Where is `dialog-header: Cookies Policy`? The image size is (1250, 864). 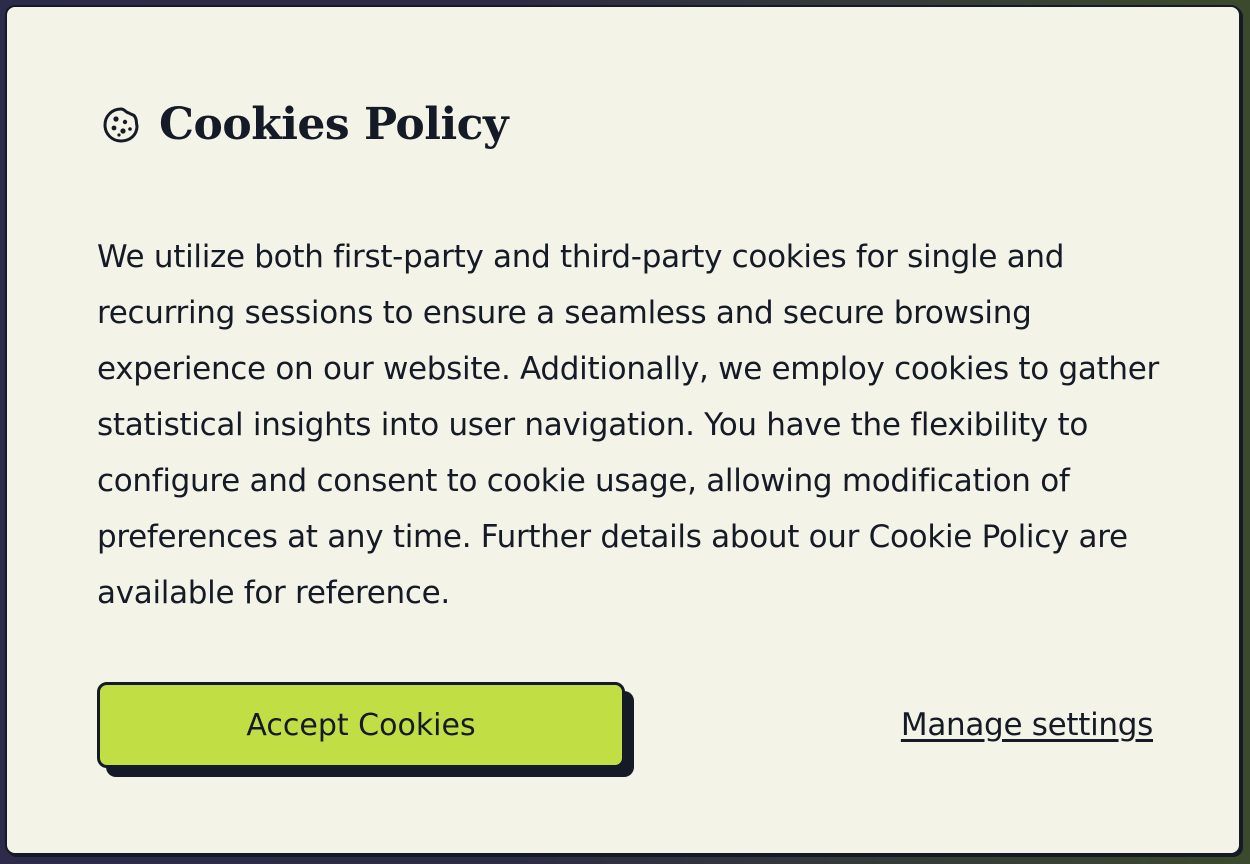
dialog-header: Cookies Policy is located at coordinates (305, 124).